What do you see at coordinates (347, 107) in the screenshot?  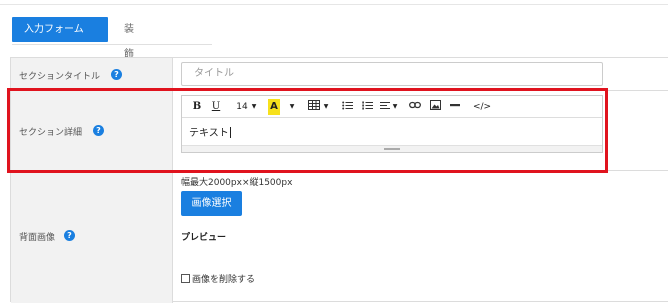 I see `bullet-list-icon` at bounding box center [347, 107].